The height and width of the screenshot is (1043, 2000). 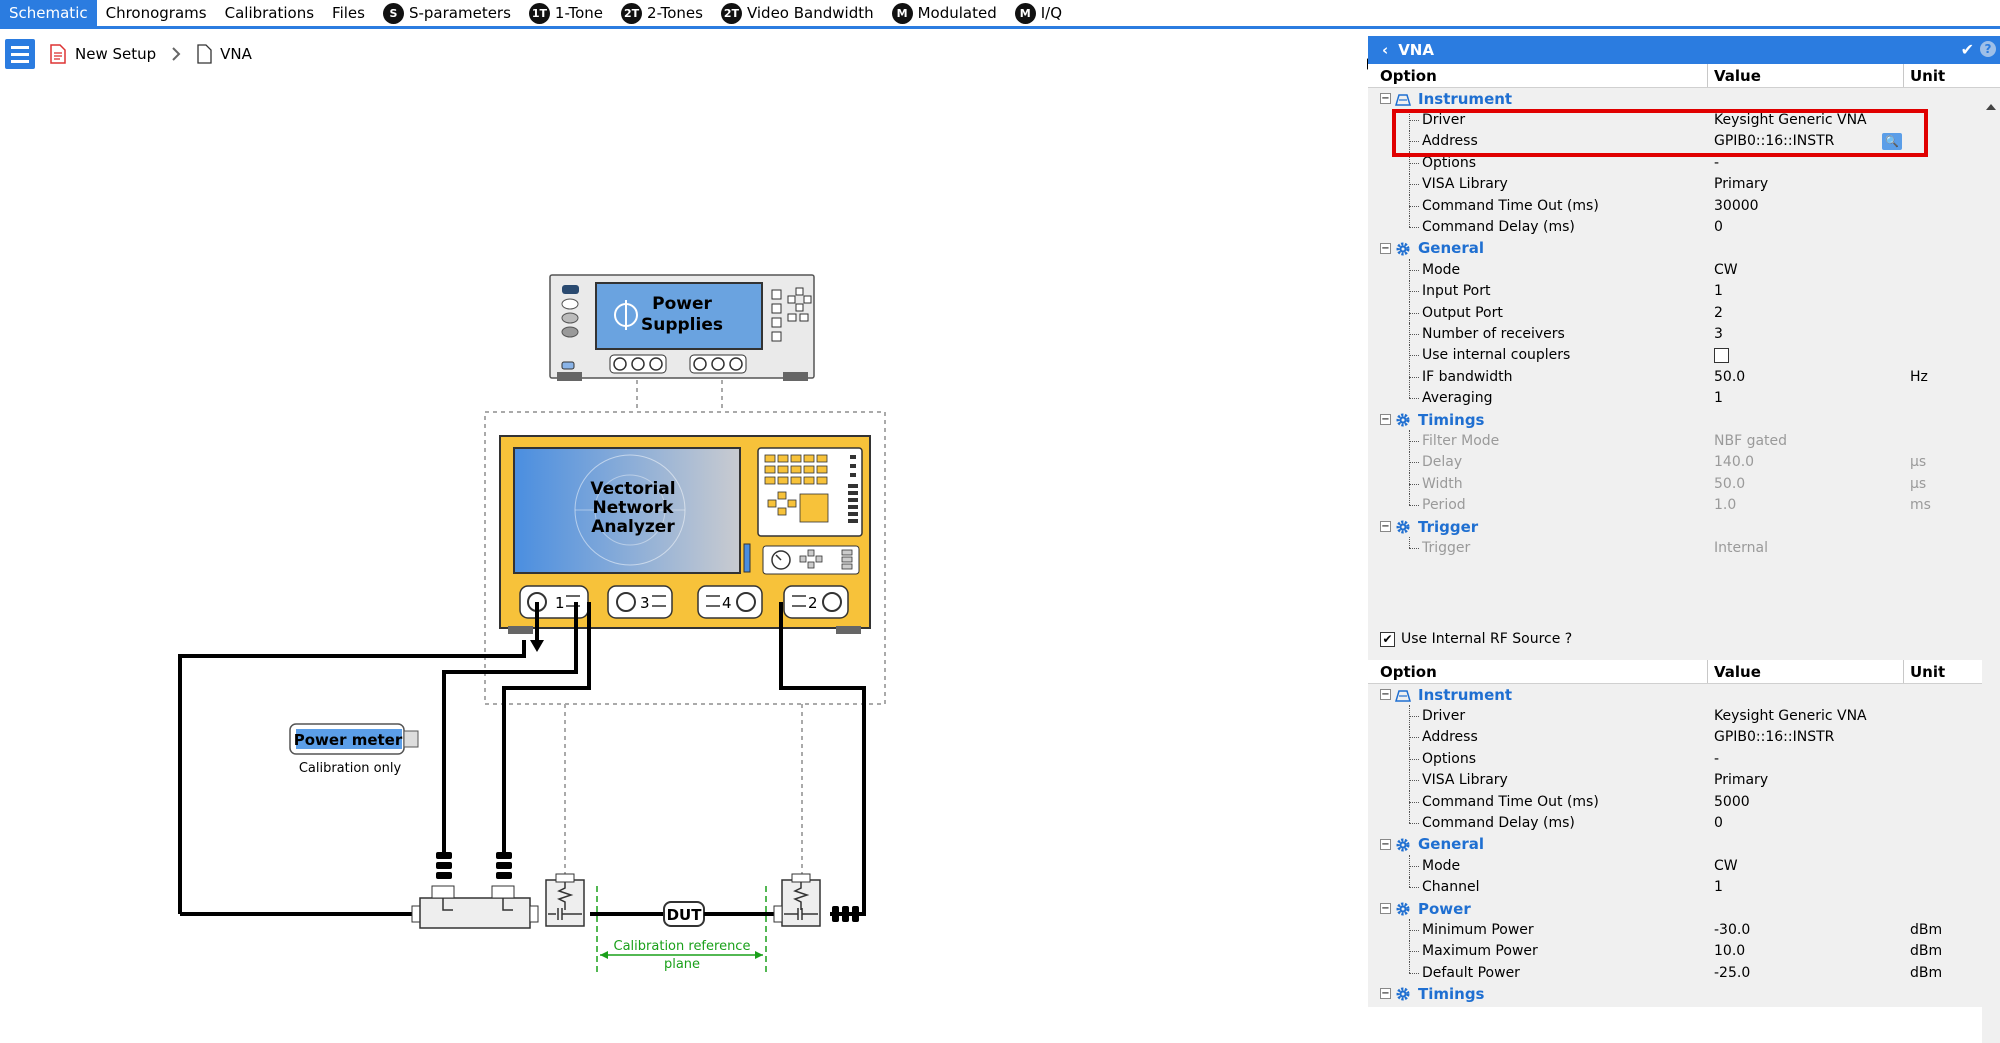 What do you see at coordinates (1681, 737) in the screenshot?
I see `property-row-address: Address GPIB0::16::INSTR` at bounding box center [1681, 737].